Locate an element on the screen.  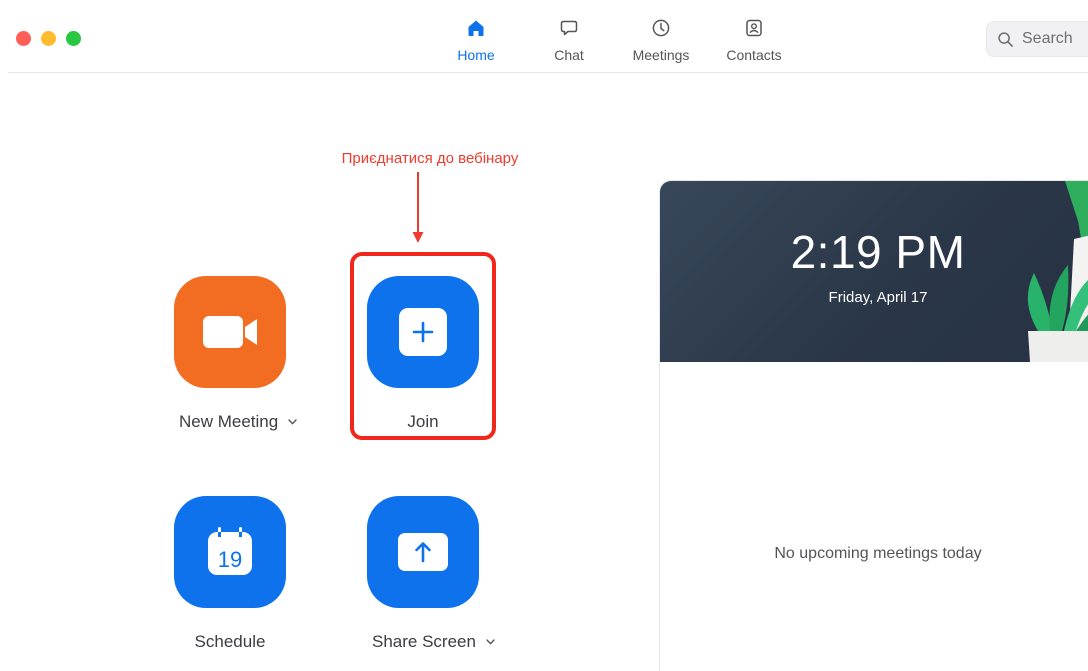
schedule-button: 19 is located at coordinates (230, 552).